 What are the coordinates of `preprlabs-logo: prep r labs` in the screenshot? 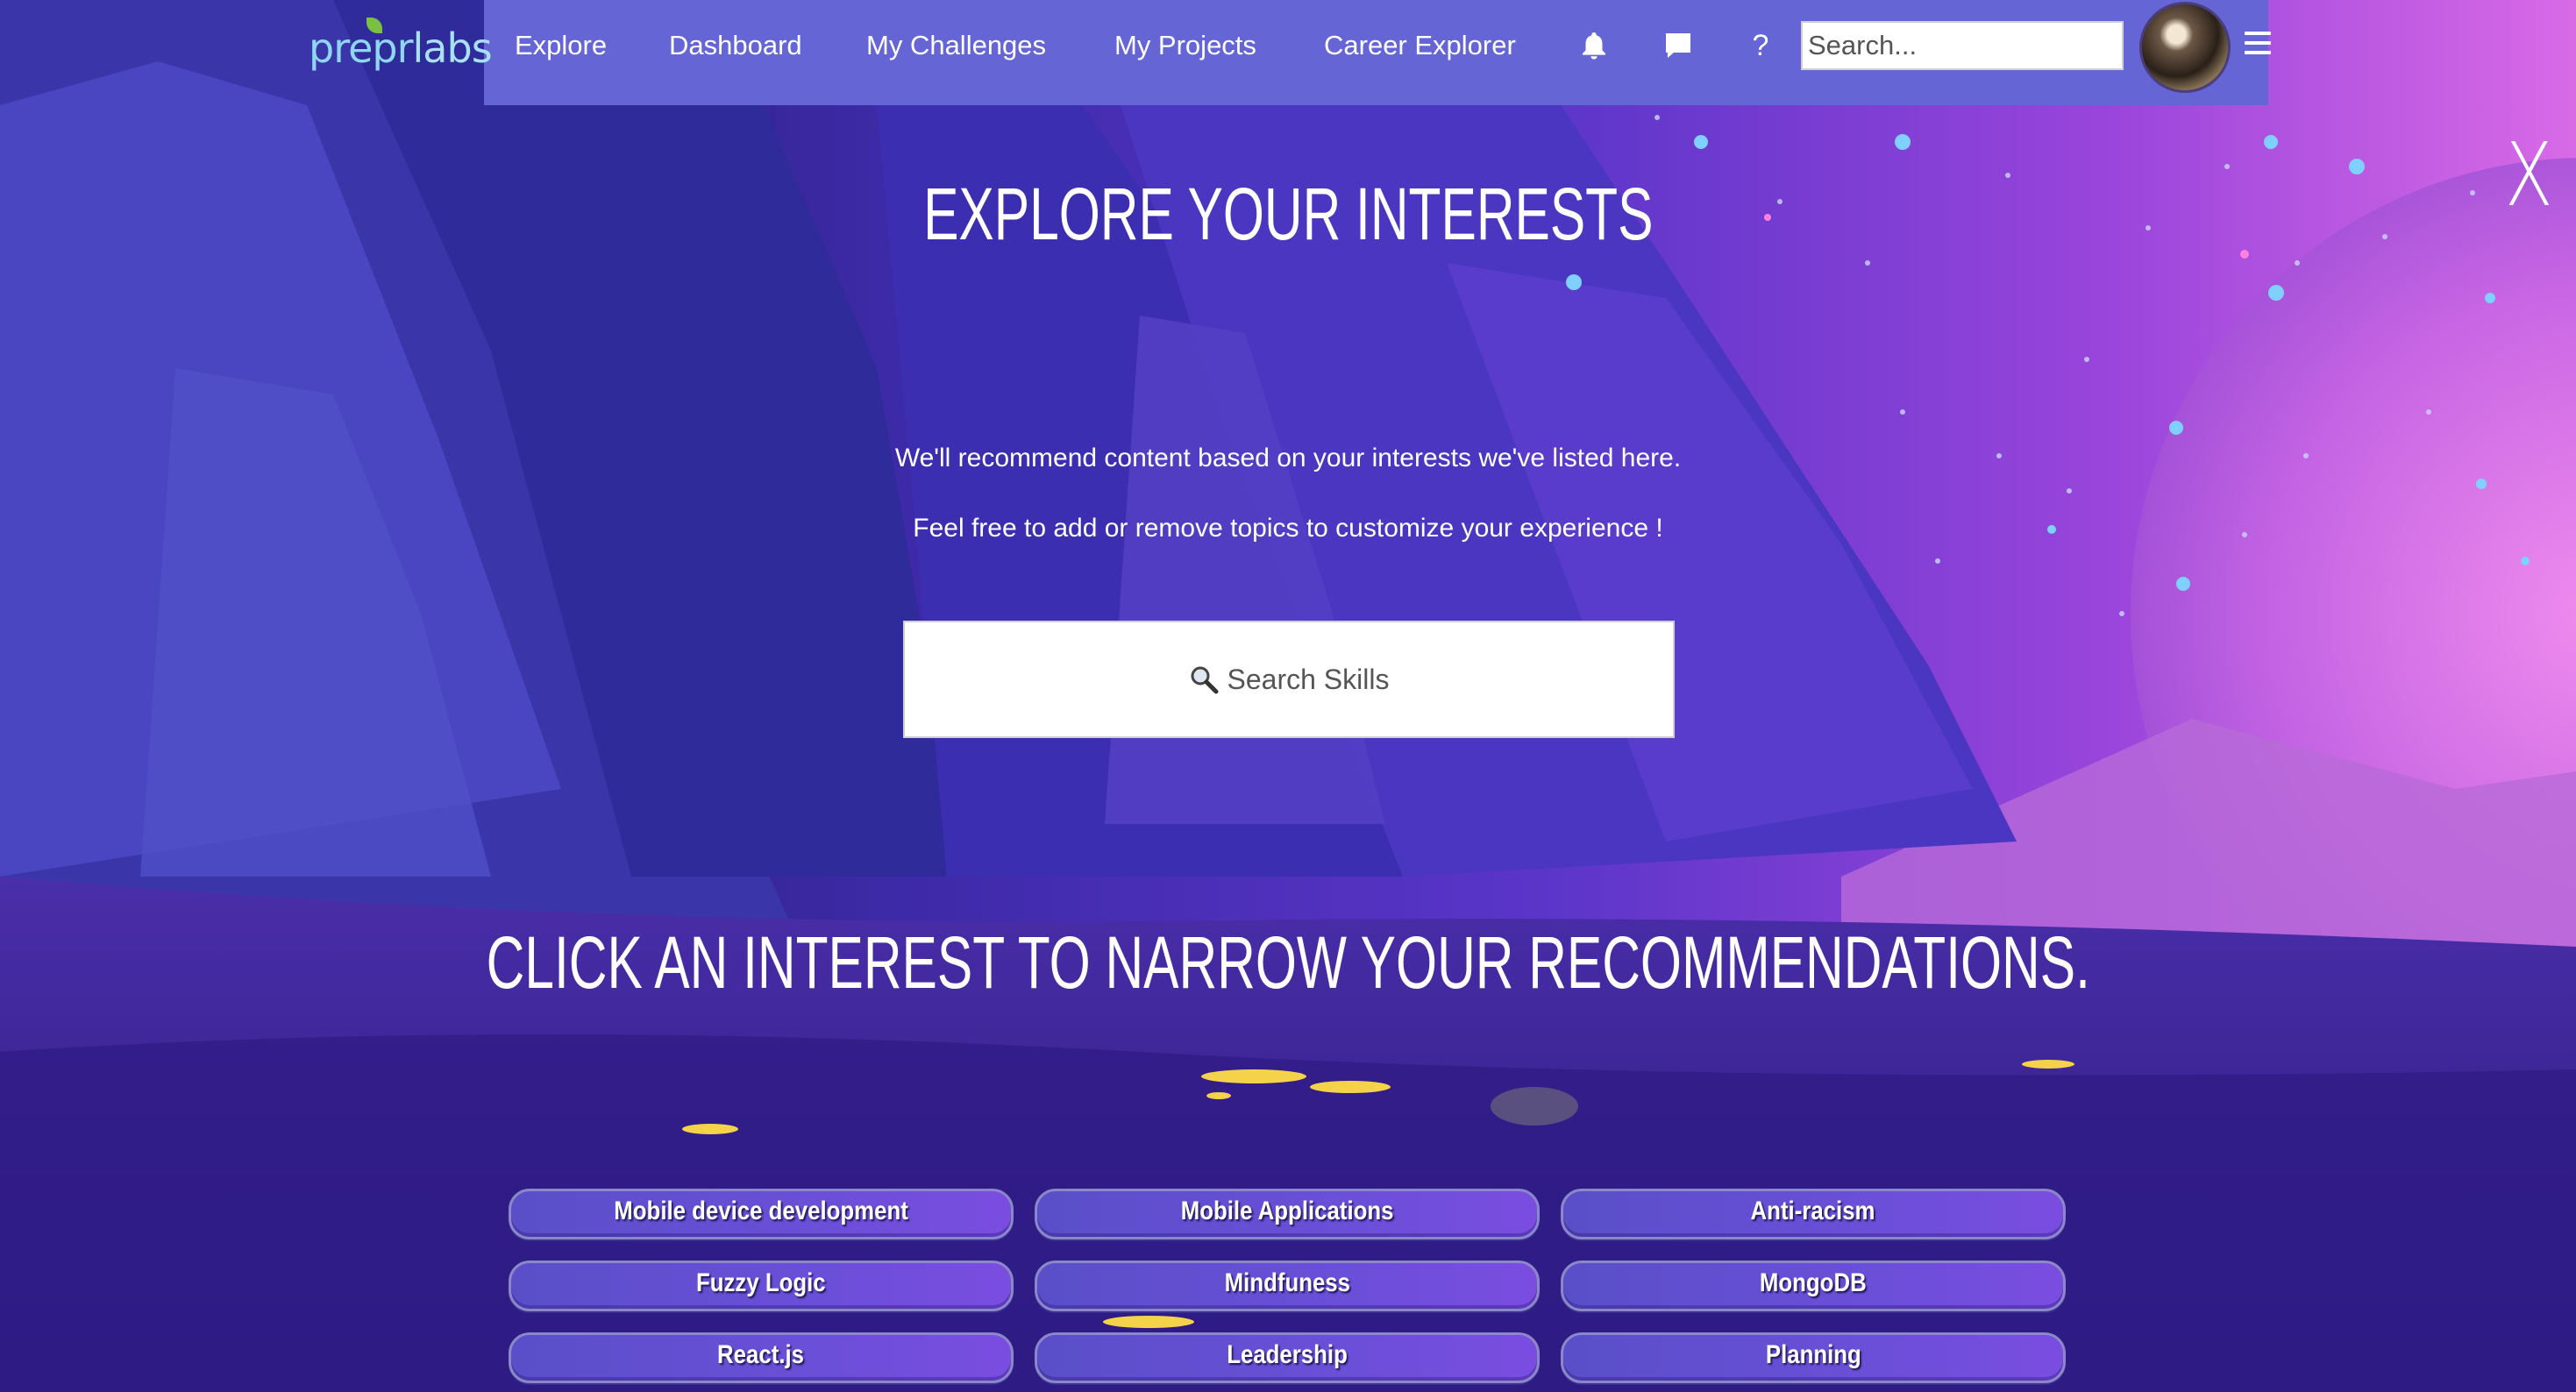 It's located at (401, 48).